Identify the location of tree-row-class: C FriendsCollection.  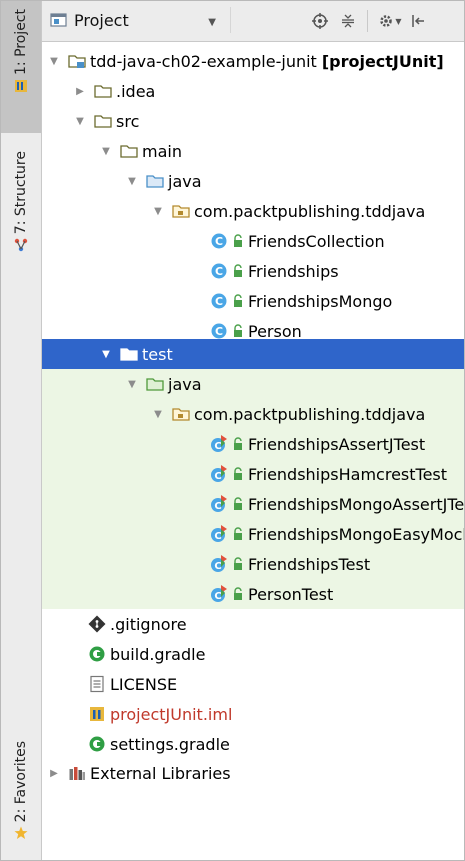
(253, 241).